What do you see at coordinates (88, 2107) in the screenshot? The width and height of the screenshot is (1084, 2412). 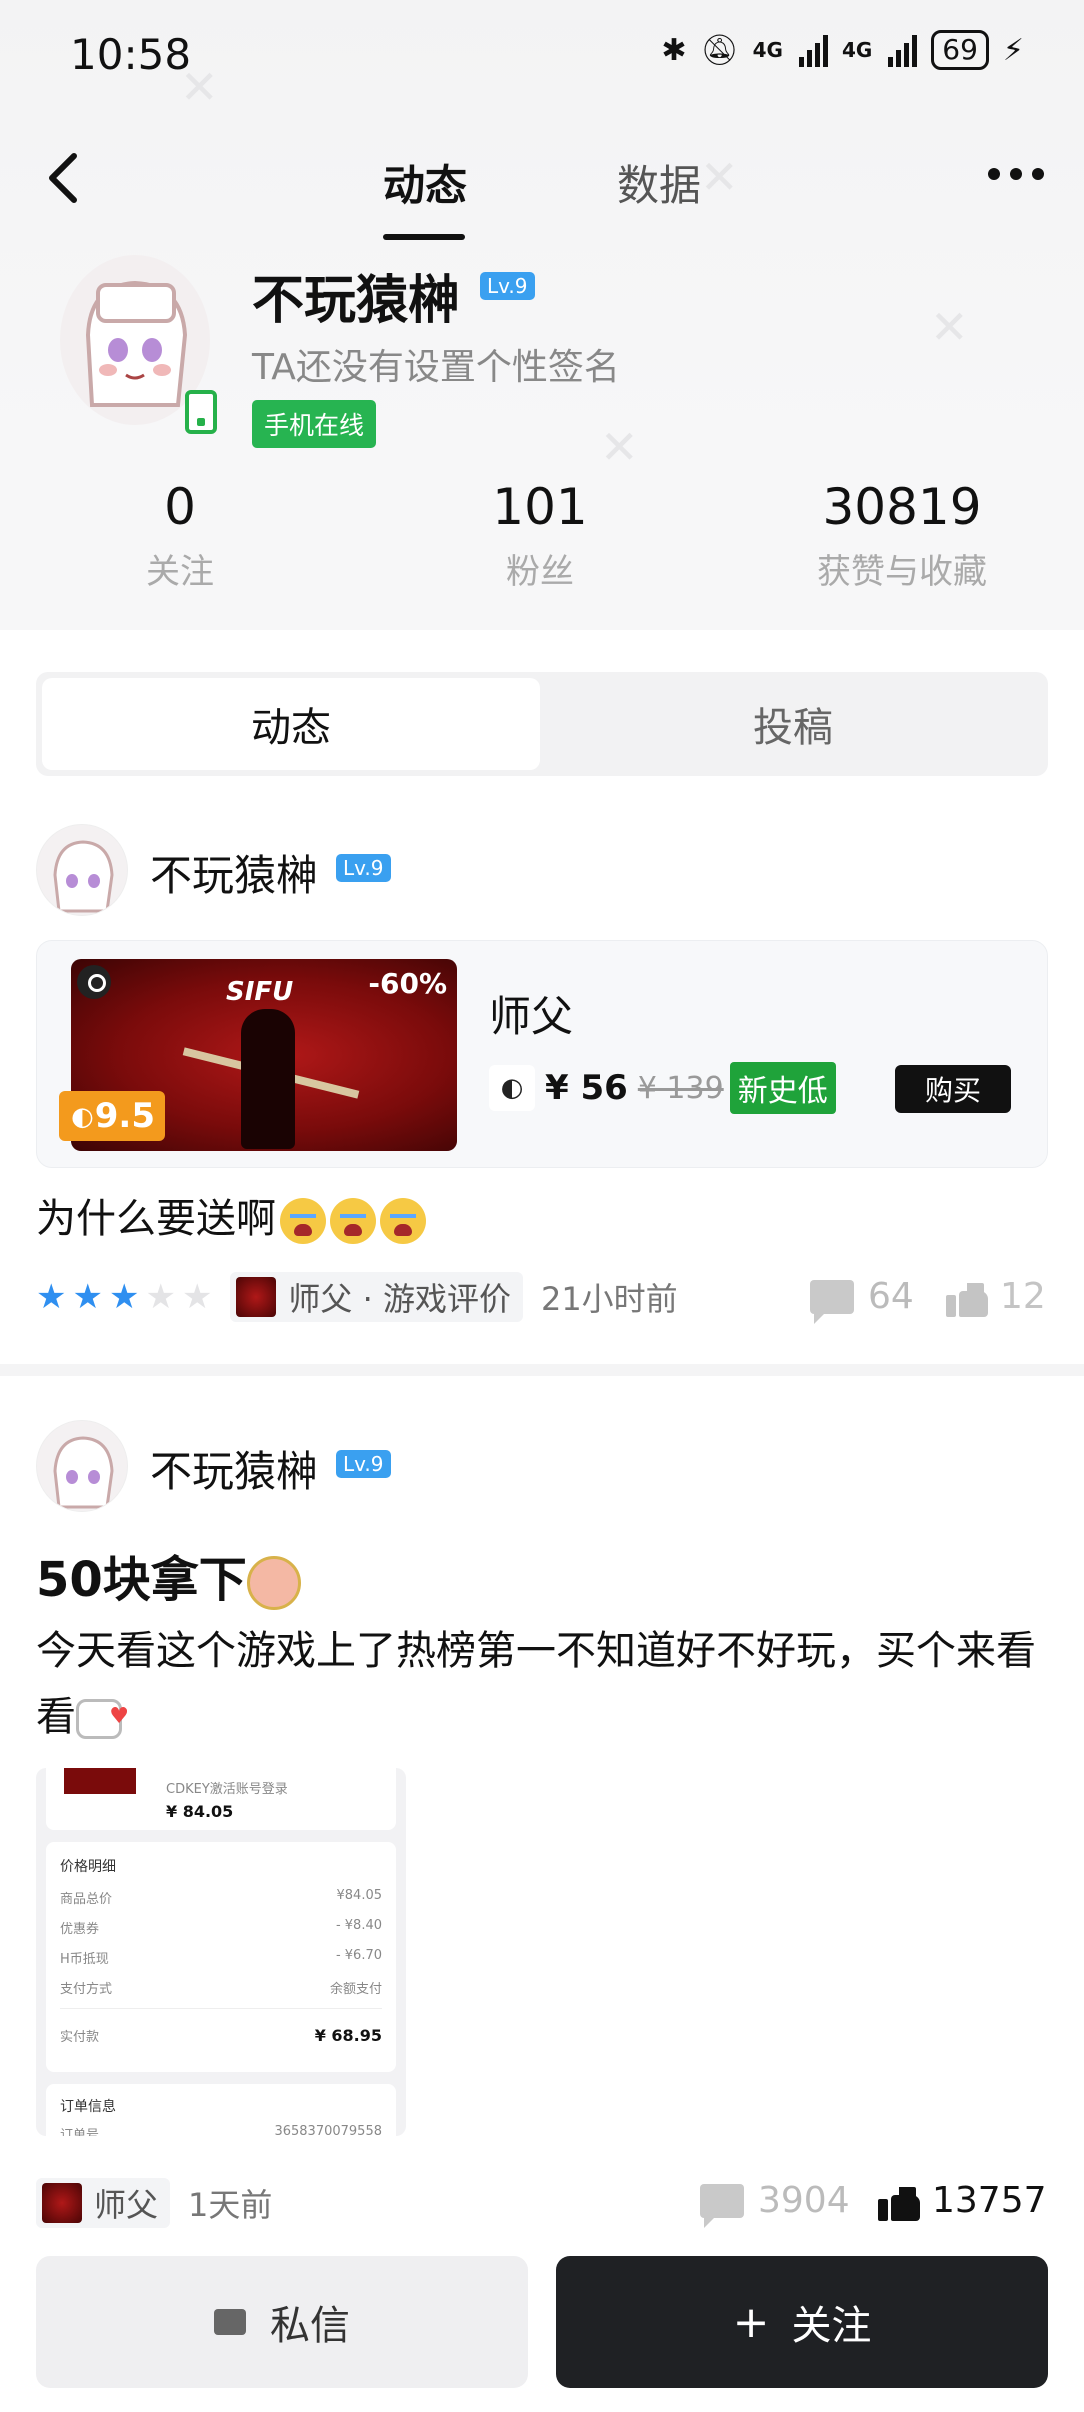 I see `receipt-order-head-text: 订单信息` at bounding box center [88, 2107].